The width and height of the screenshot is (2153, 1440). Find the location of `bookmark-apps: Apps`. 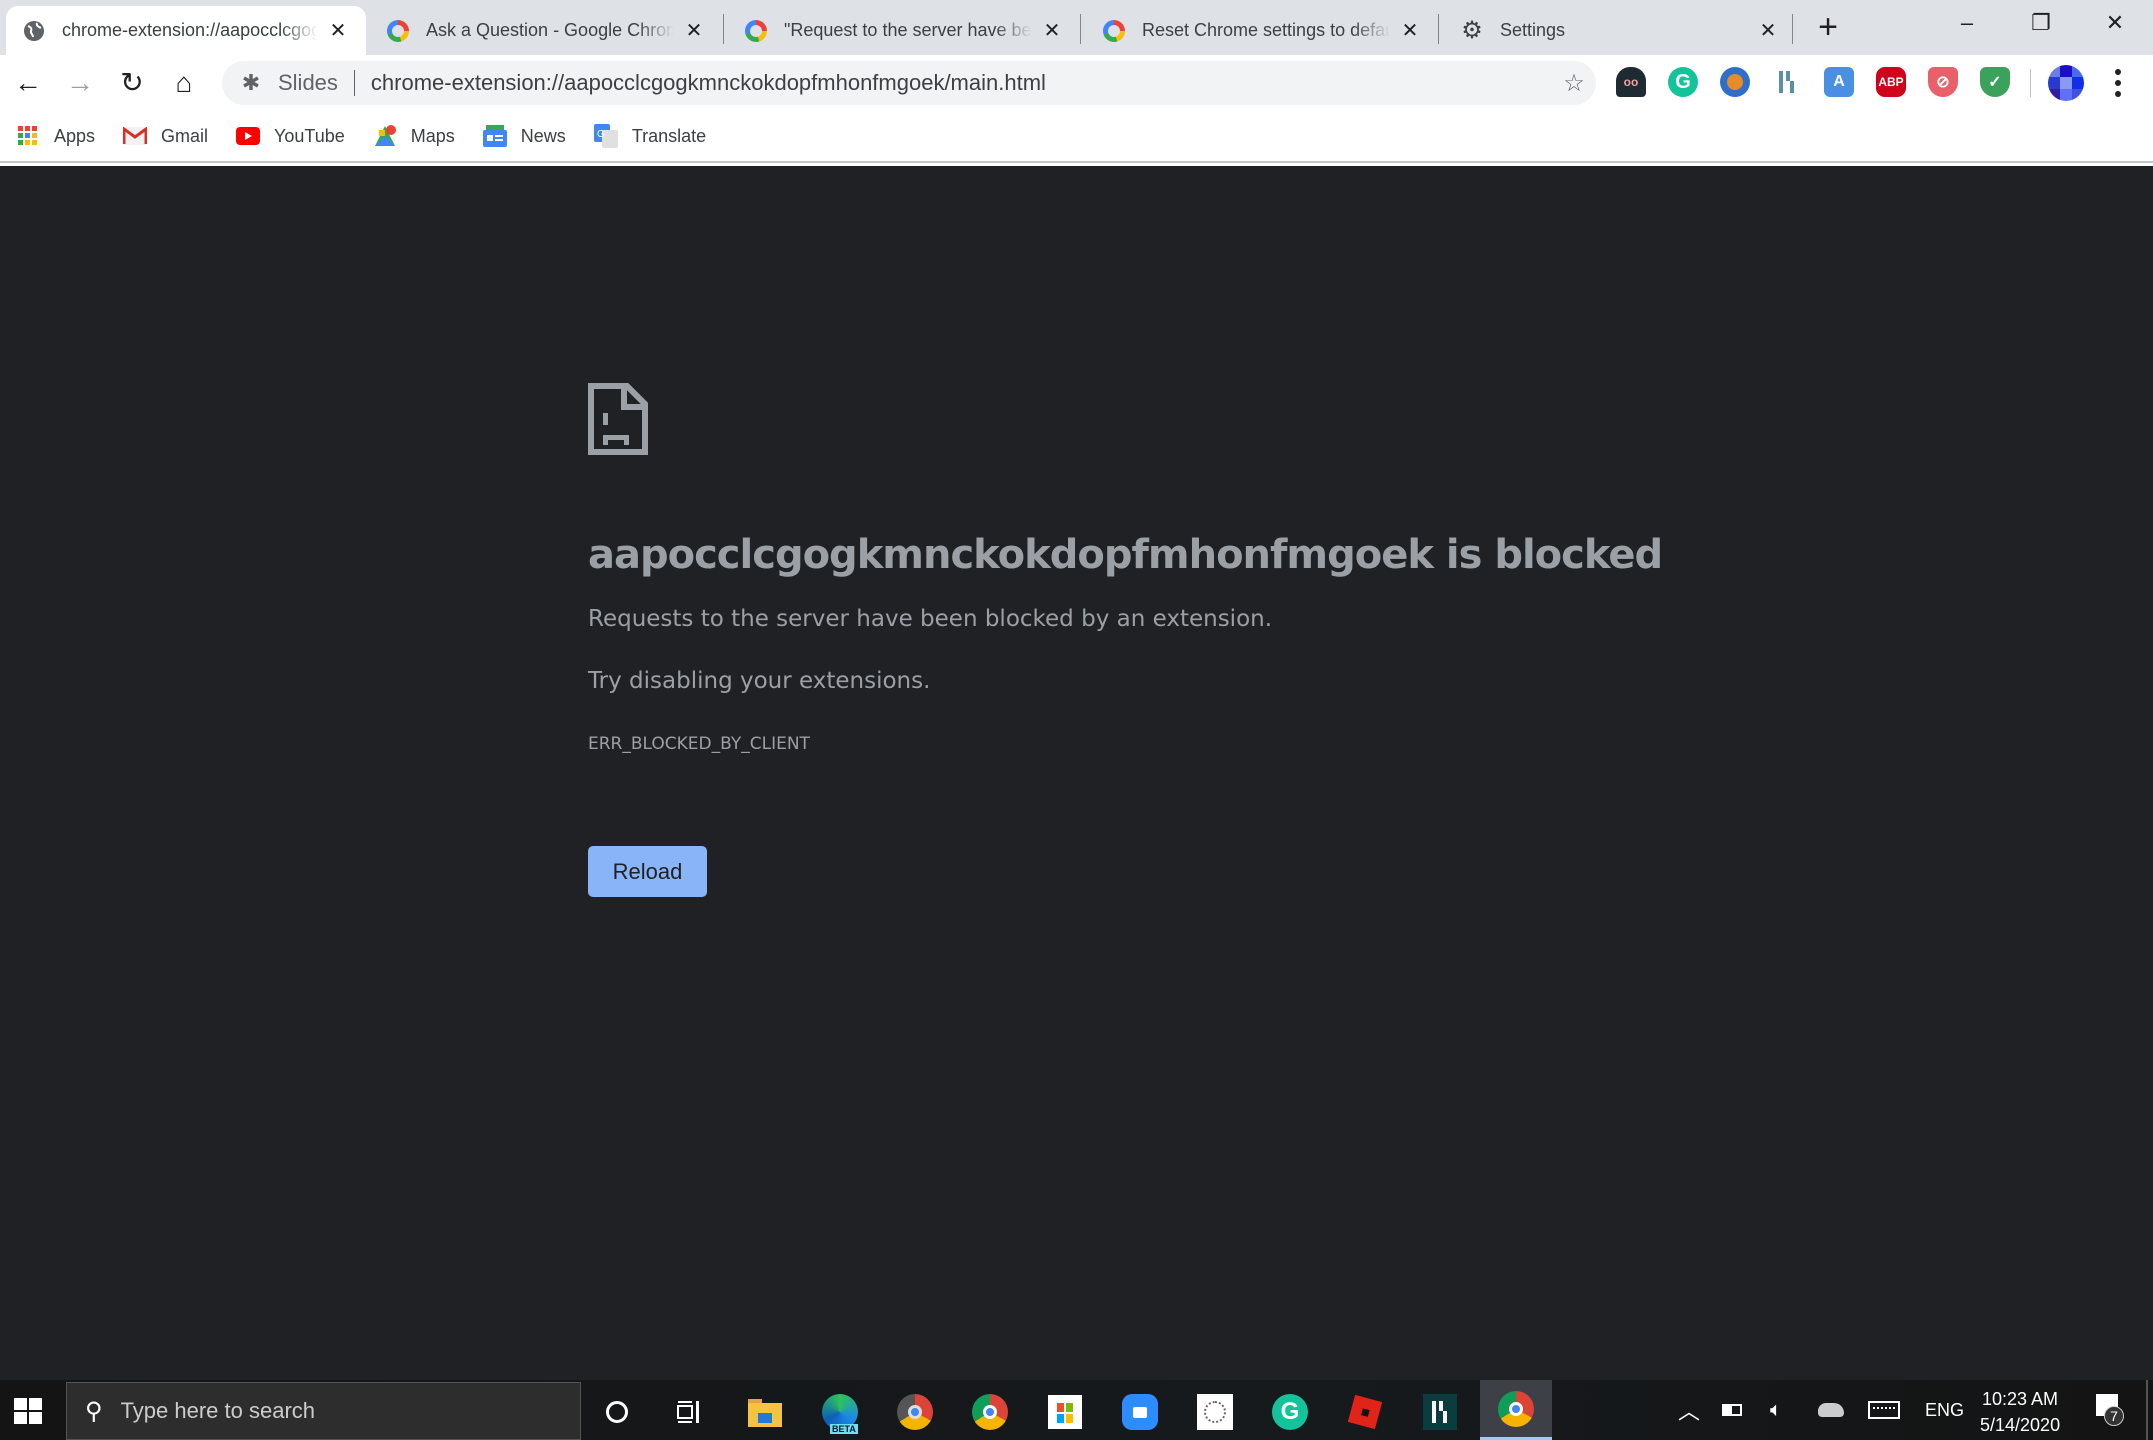

bookmark-apps: Apps is located at coordinates (55, 136).